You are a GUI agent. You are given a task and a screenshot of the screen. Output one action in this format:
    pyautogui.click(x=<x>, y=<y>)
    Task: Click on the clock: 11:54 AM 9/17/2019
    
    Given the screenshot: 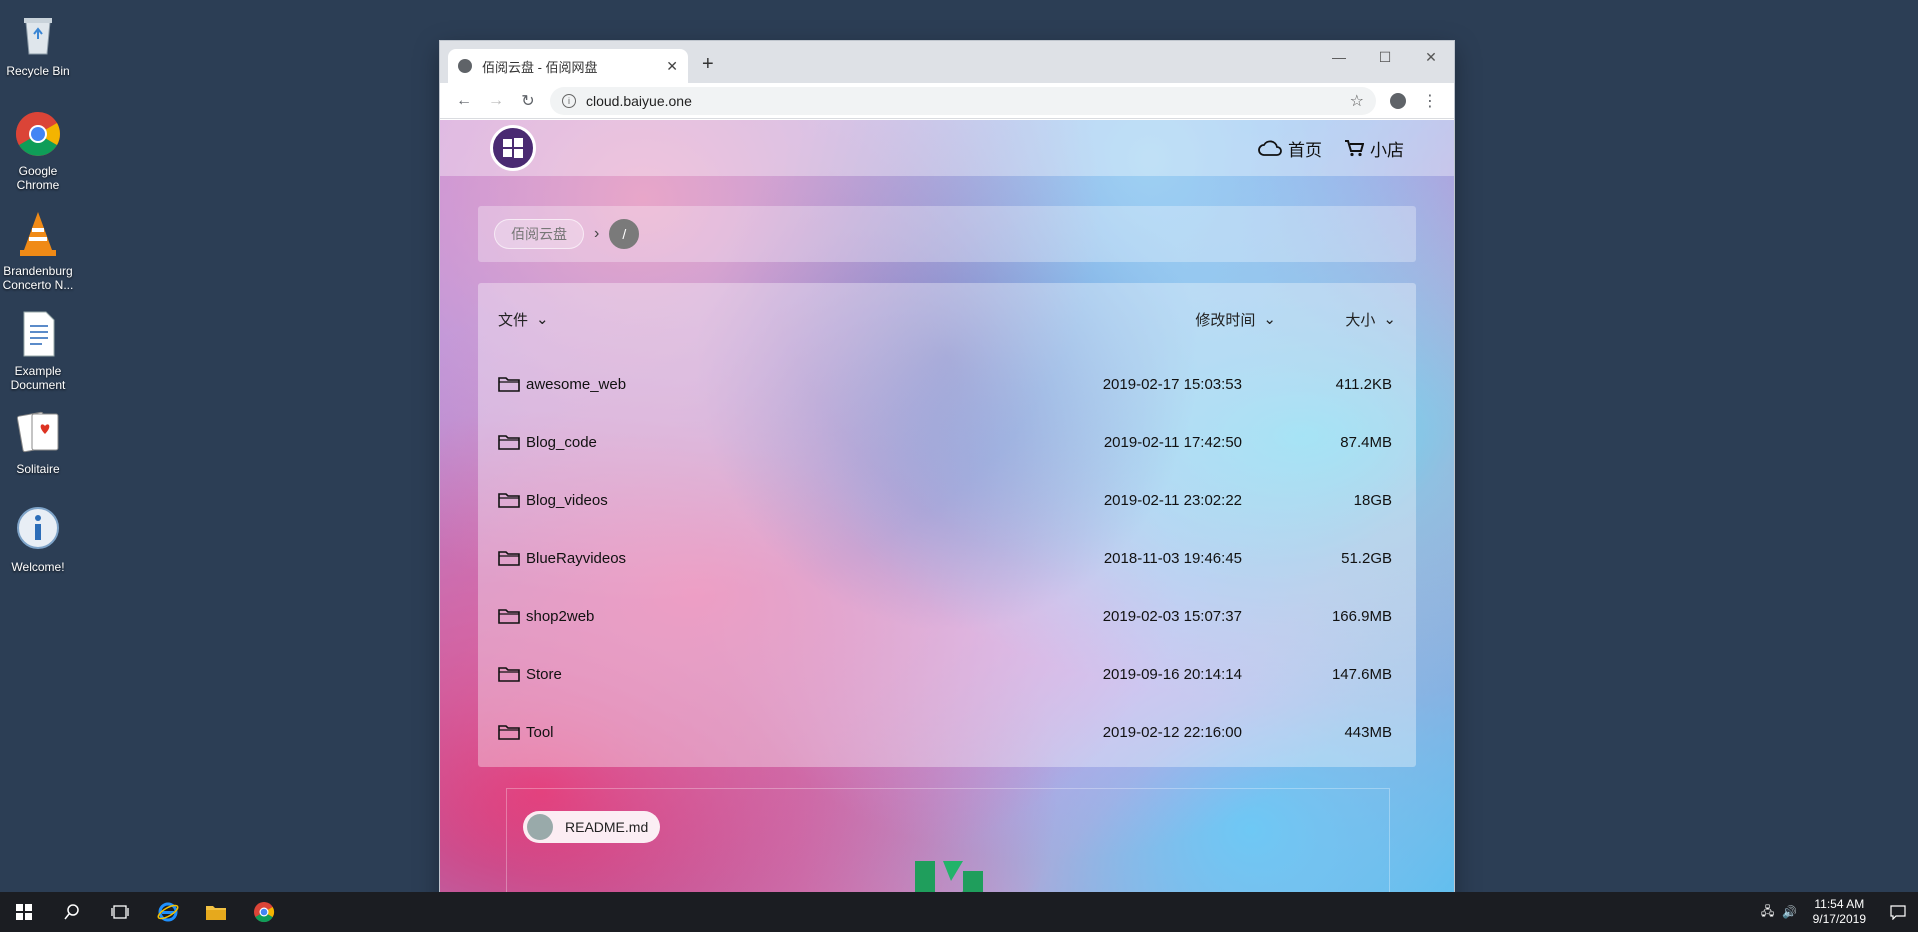 What is the action you would take?
    pyautogui.click(x=1839, y=912)
    